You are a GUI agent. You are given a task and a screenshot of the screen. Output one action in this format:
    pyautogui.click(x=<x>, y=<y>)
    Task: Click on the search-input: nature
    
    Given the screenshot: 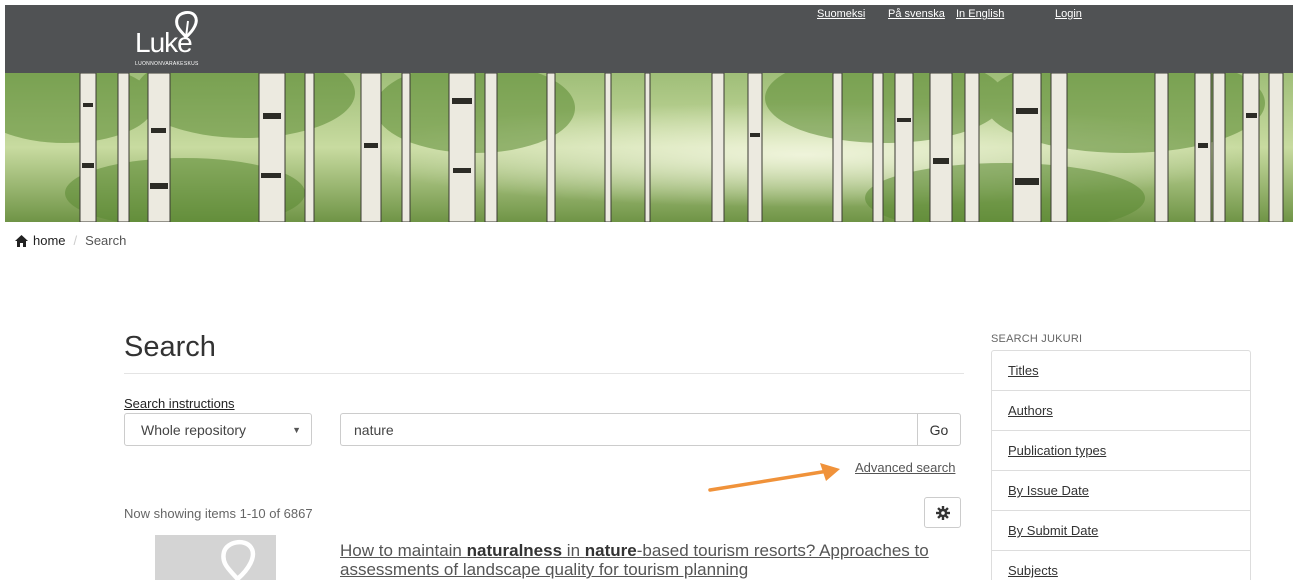 What is the action you would take?
    pyautogui.click(x=629, y=429)
    